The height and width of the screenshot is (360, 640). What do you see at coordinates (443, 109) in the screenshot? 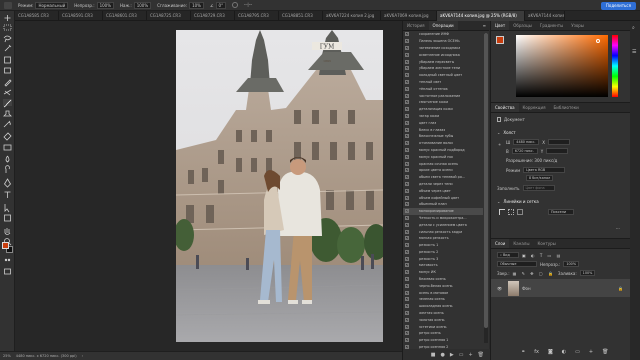
I see `action-item: ✓ детализация кожи` at bounding box center [443, 109].